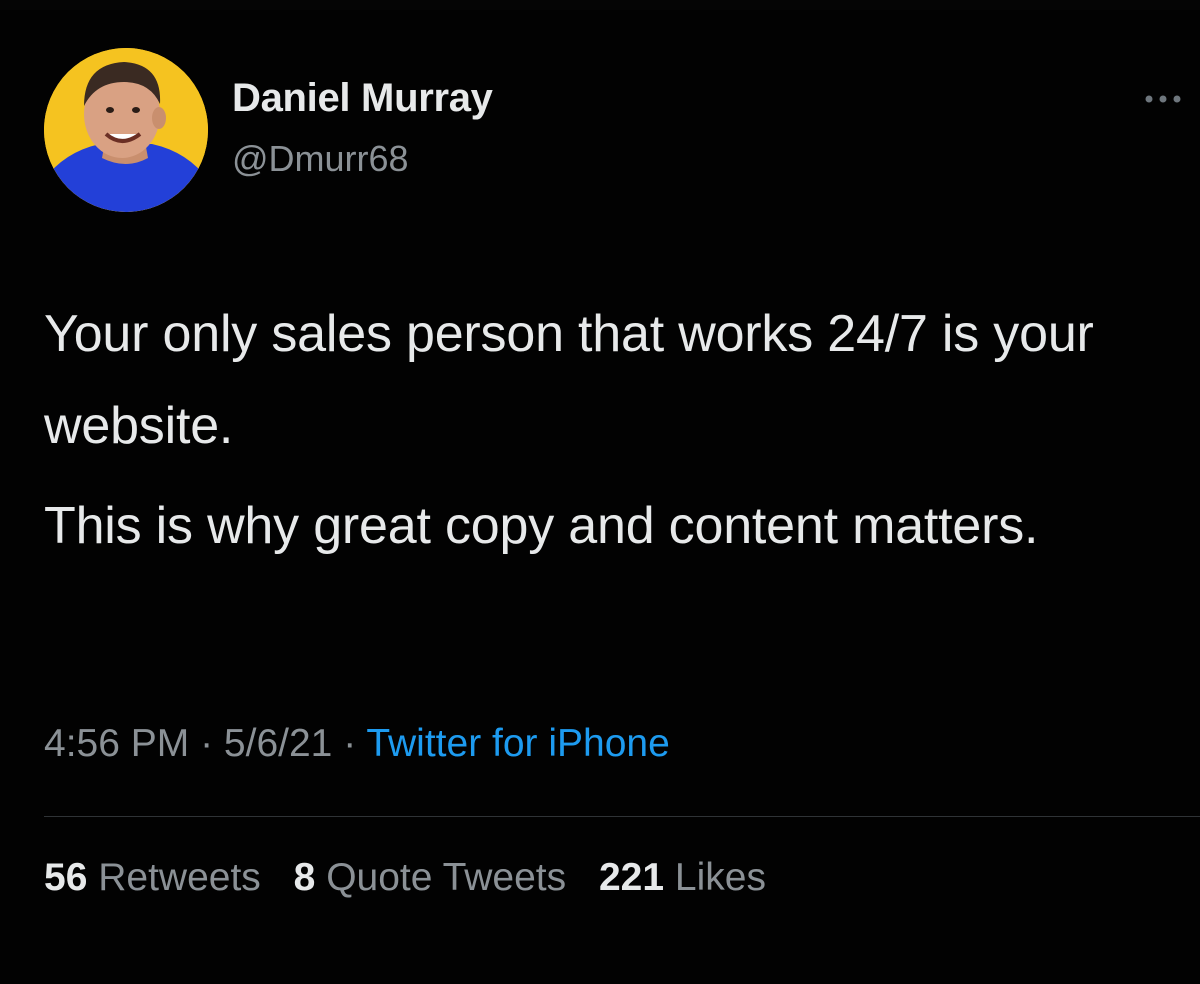 This screenshot has height=984, width=1200. Describe the element at coordinates (600, 5) in the screenshot. I see `top-edge` at that location.